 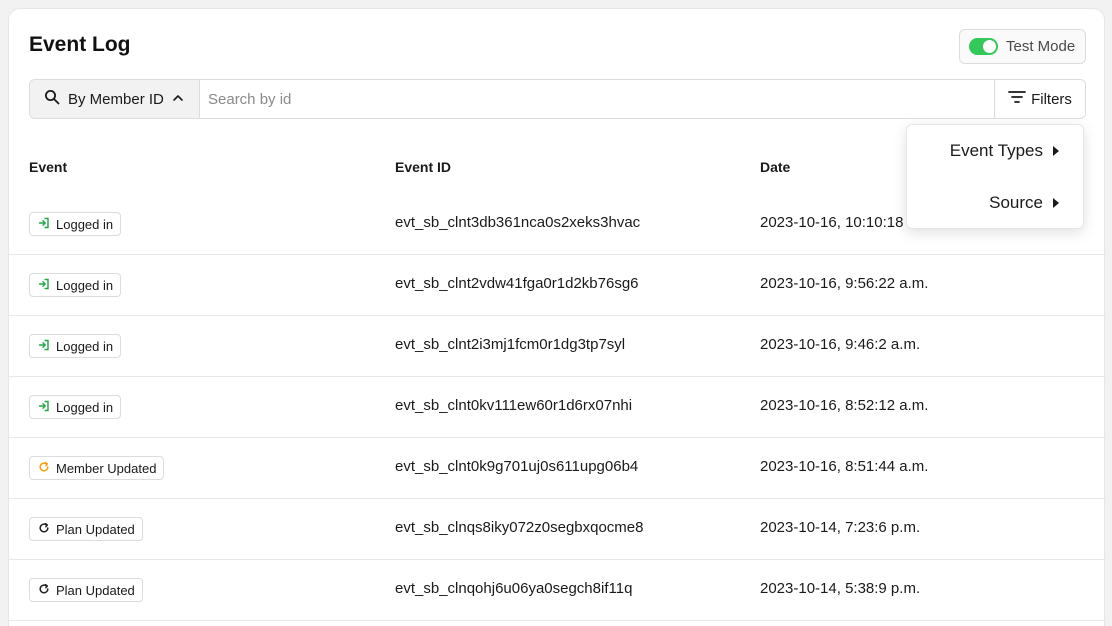 What do you see at coordinates (840, 527) in the screenshot?
I see `date-cell: 2023-10-14, 7:23:6 p.m.` at bounding box center [840, 527].